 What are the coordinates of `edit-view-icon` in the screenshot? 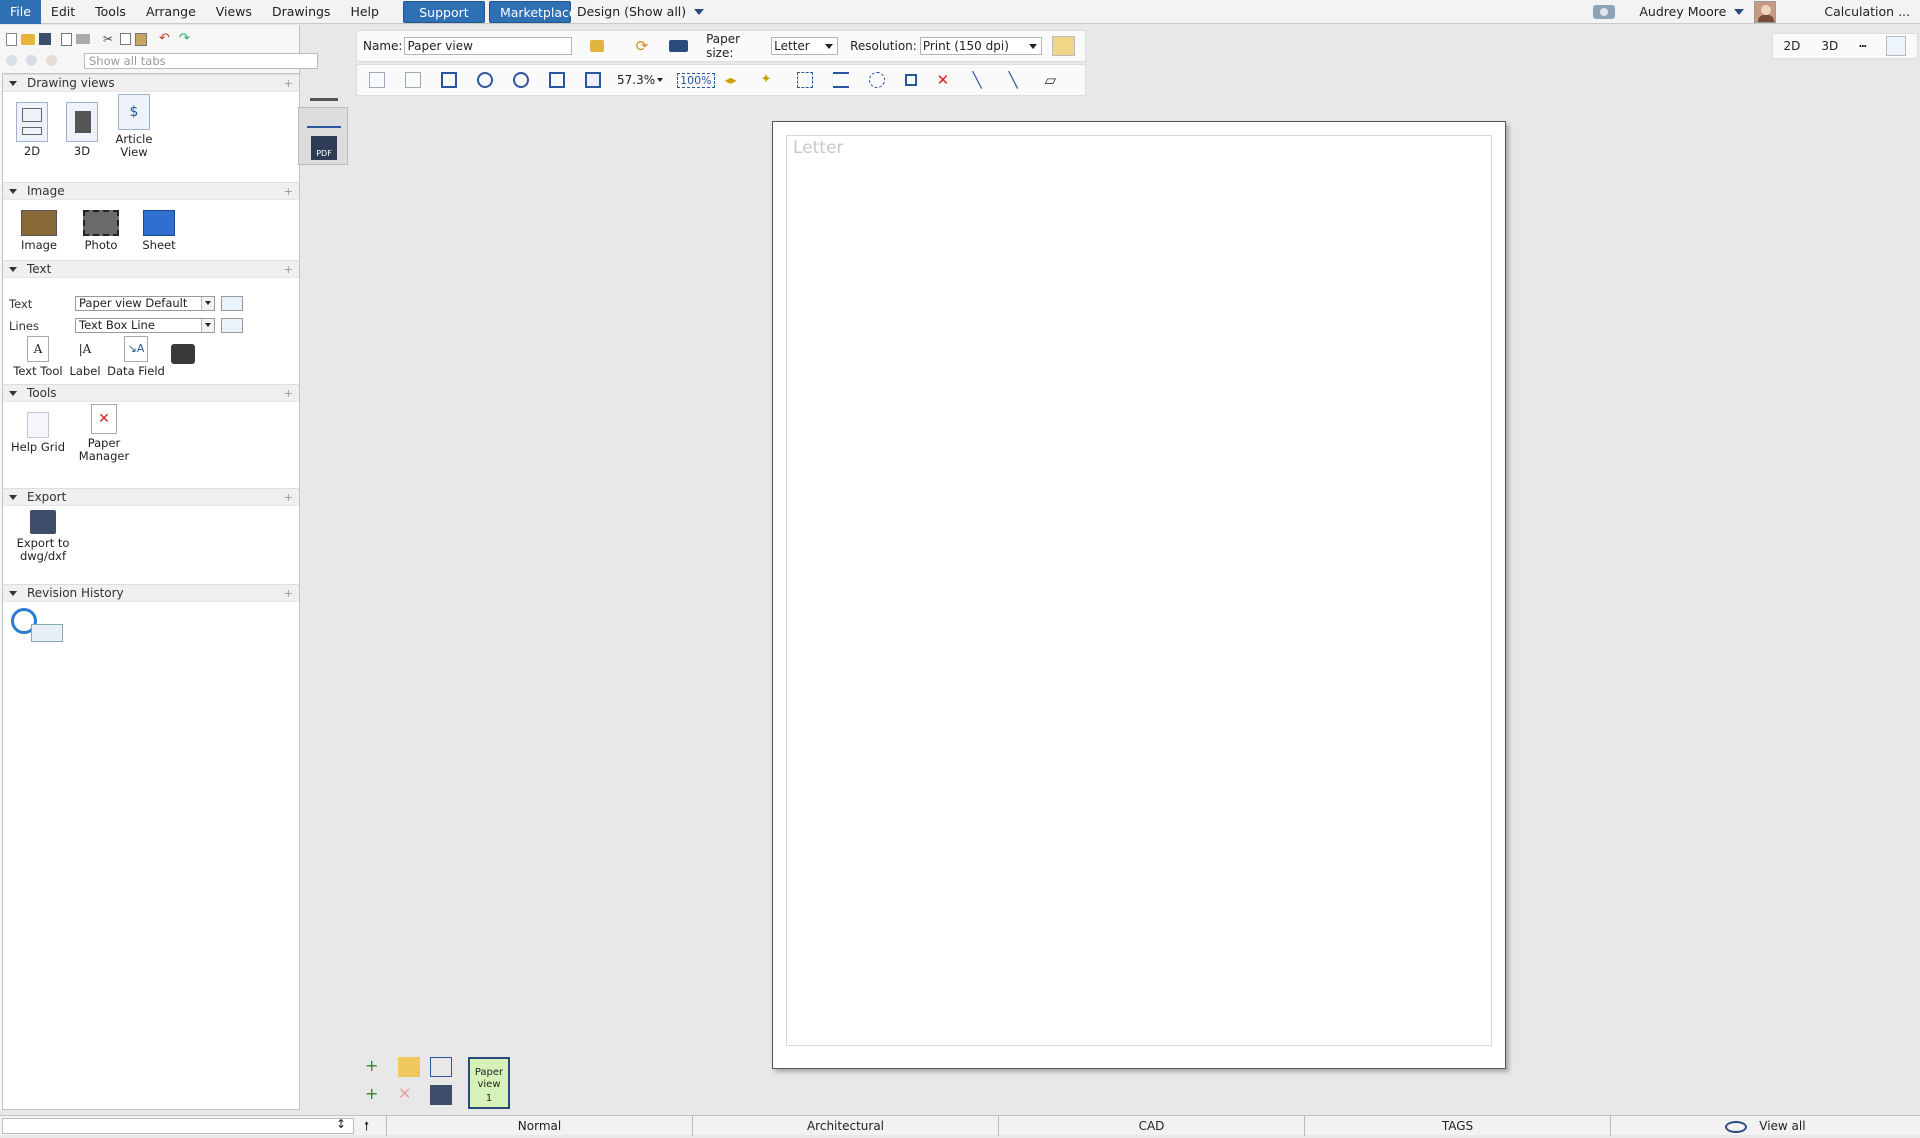 It's located at (1896, 46).